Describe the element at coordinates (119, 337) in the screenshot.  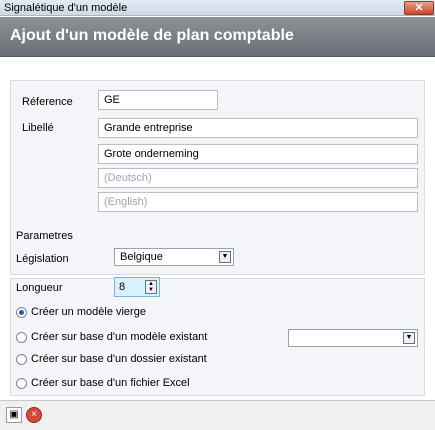
I see `option-label: Créer sur base d'un modèle existant` at that location.